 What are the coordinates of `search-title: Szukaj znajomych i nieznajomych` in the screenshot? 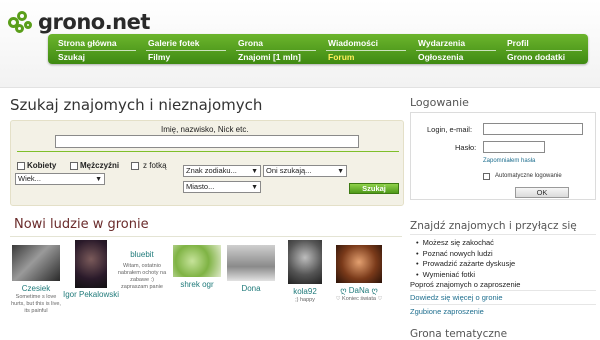 It's located at (136, 105).